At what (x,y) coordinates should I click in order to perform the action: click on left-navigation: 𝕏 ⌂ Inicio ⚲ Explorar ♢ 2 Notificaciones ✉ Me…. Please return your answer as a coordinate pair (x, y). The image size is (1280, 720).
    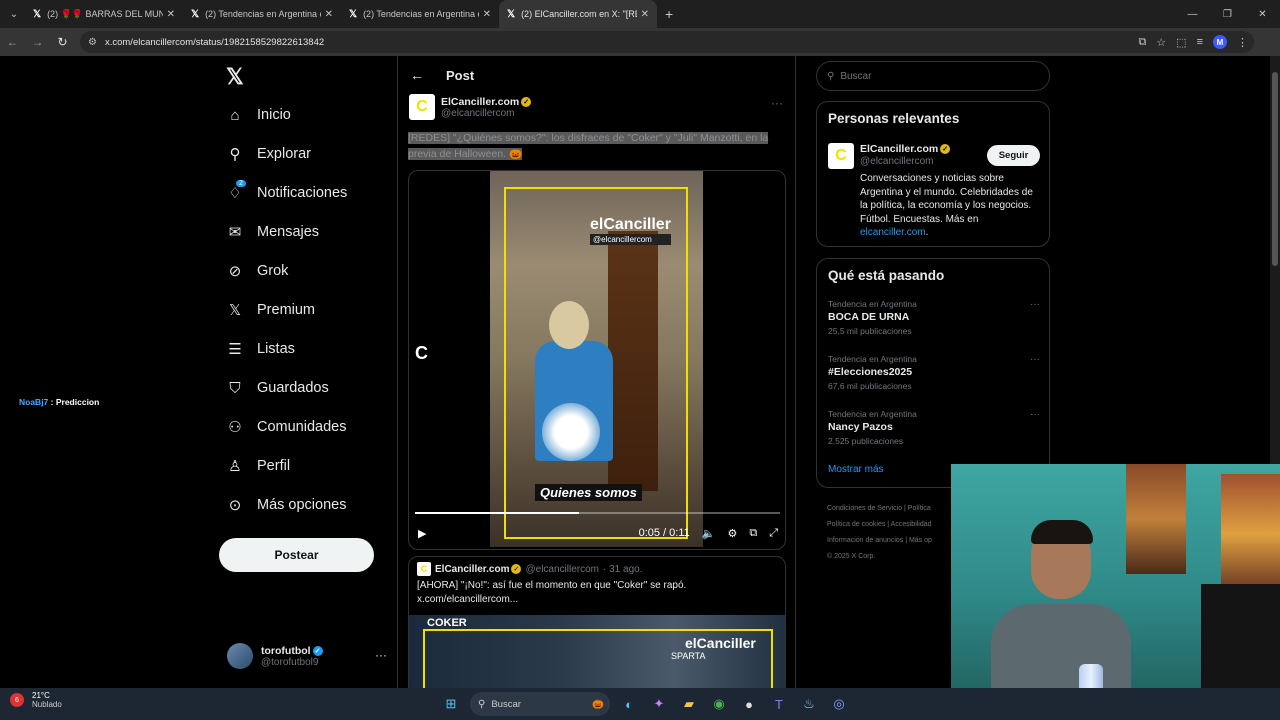
    Looking at the image, I should click on (303, 372).